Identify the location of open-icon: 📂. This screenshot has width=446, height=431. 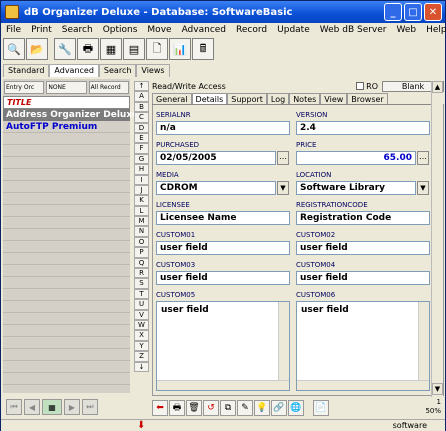
(37, 49).